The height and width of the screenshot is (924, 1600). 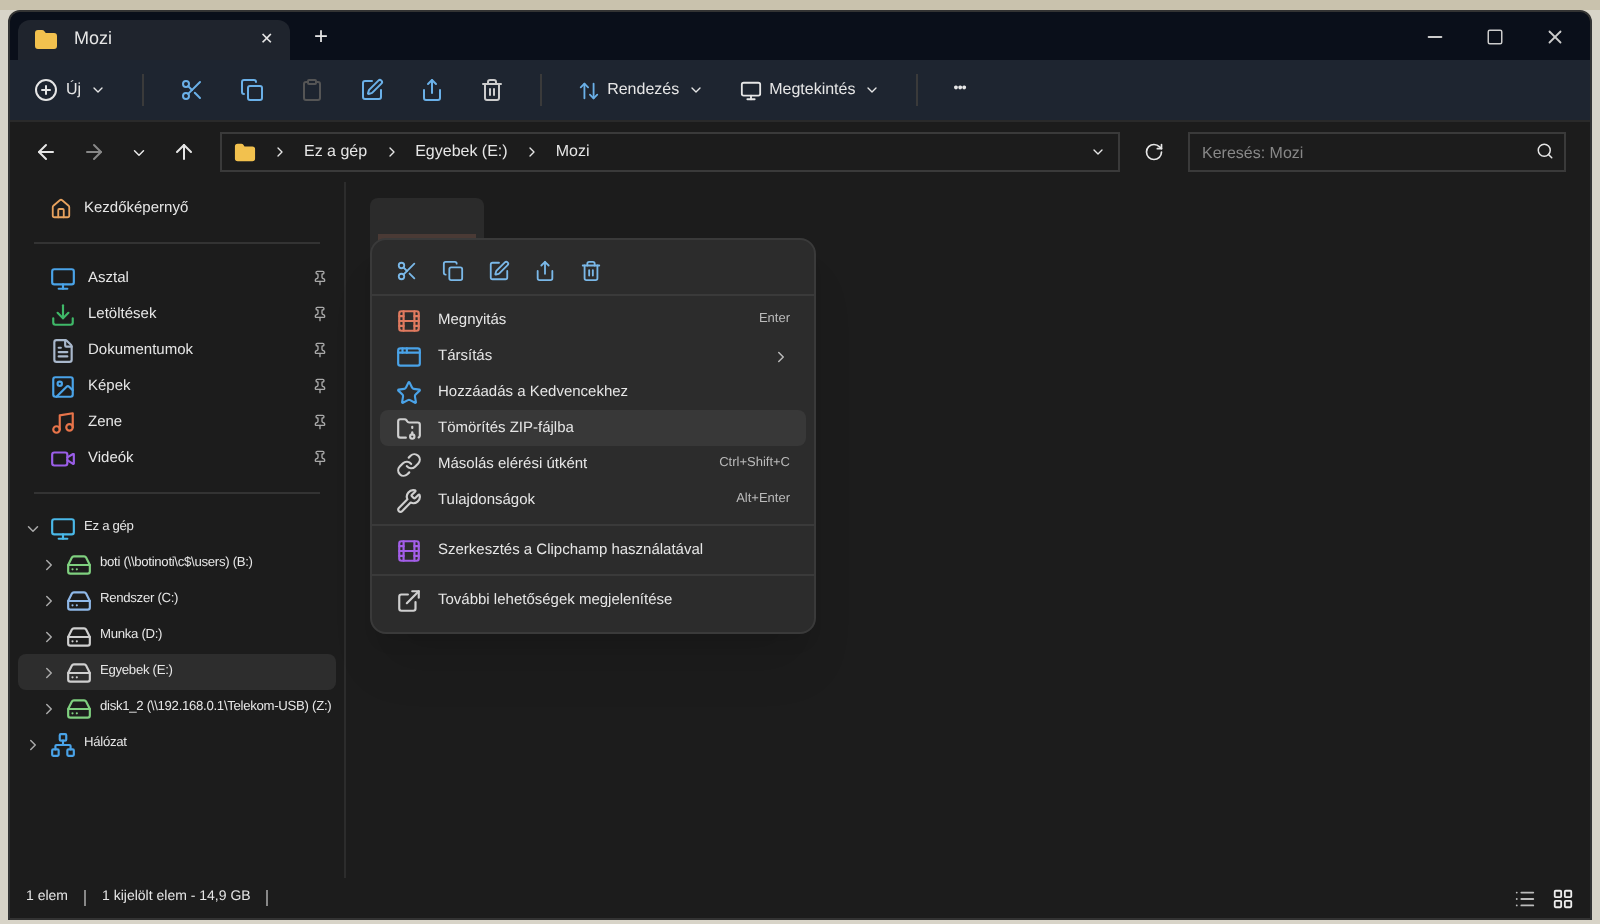 I want to click on details-view-icon, so click(x=1525, y=898).